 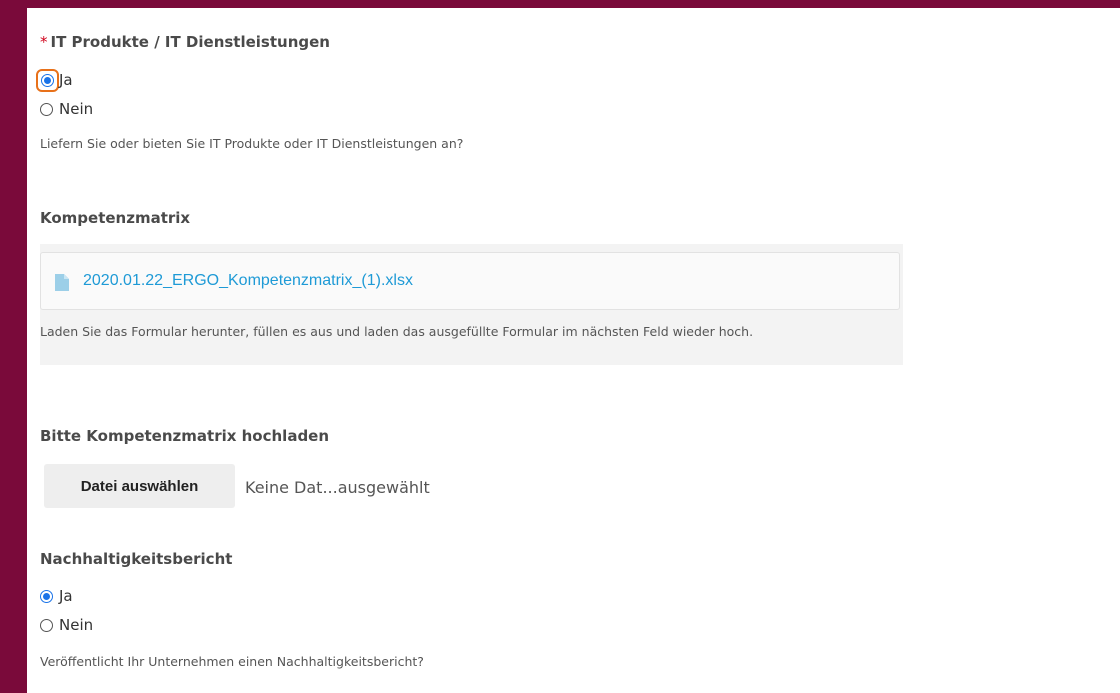 I want to click on question-title-it-products: * IT Produkte / IT Dienstleistungen, so click(x=185, y=42).